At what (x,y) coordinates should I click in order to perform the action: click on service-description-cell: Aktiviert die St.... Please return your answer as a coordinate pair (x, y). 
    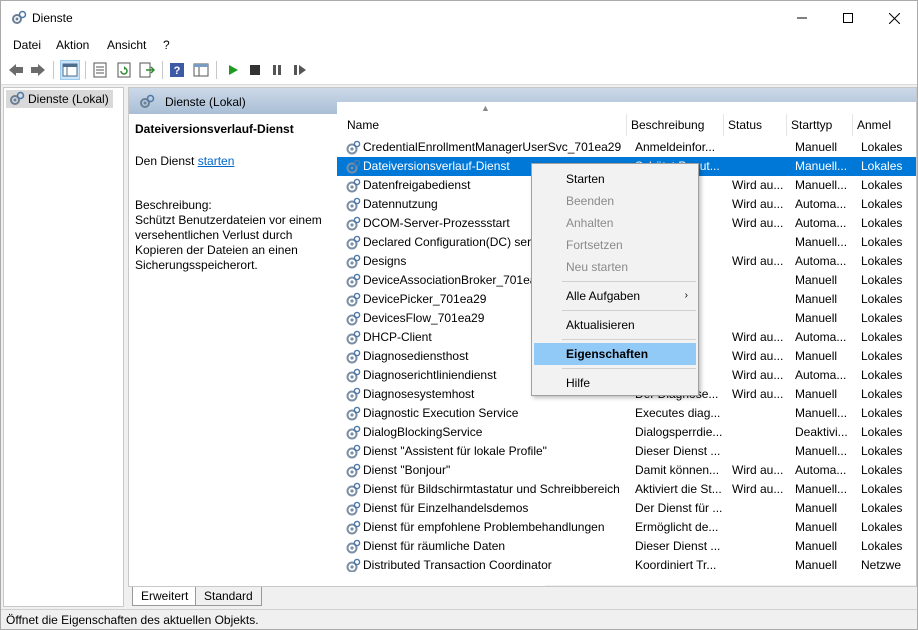
    Looking at the image, I should click on (678, 489).